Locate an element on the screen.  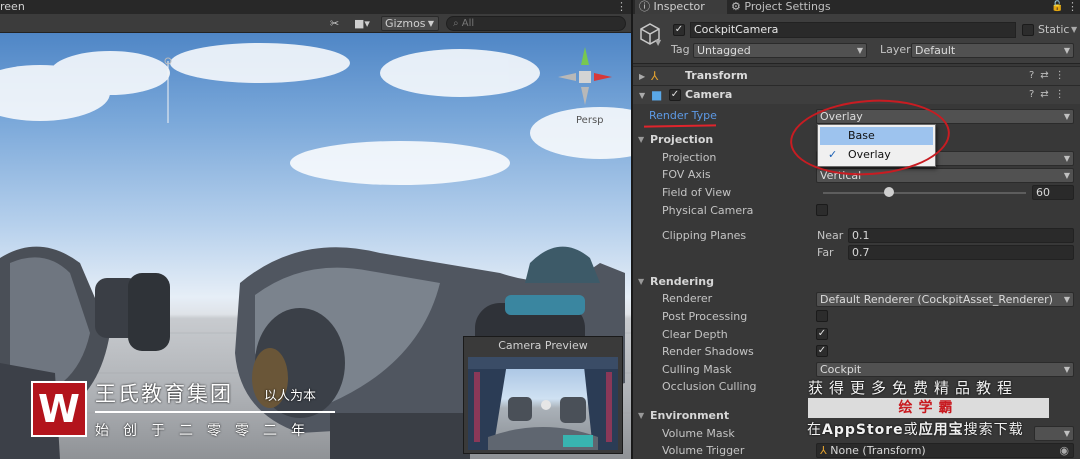
near-label: Near is located at coordinates (830, 235).